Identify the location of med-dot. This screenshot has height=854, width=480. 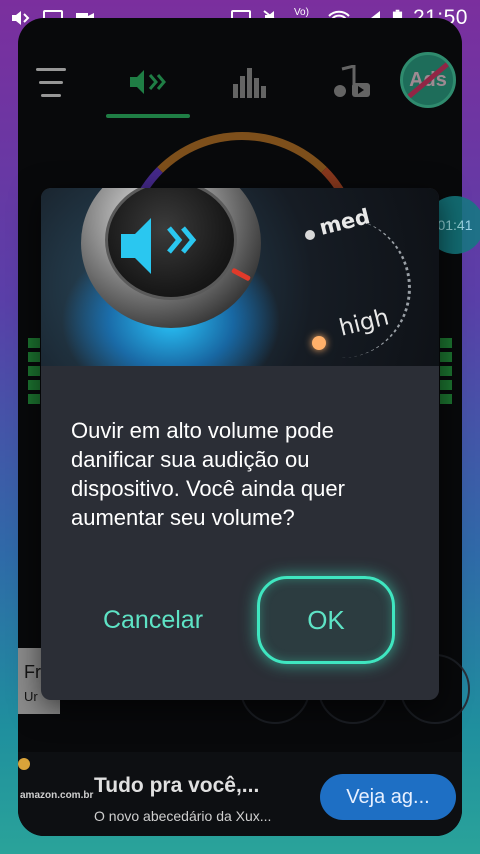
(310, 235).